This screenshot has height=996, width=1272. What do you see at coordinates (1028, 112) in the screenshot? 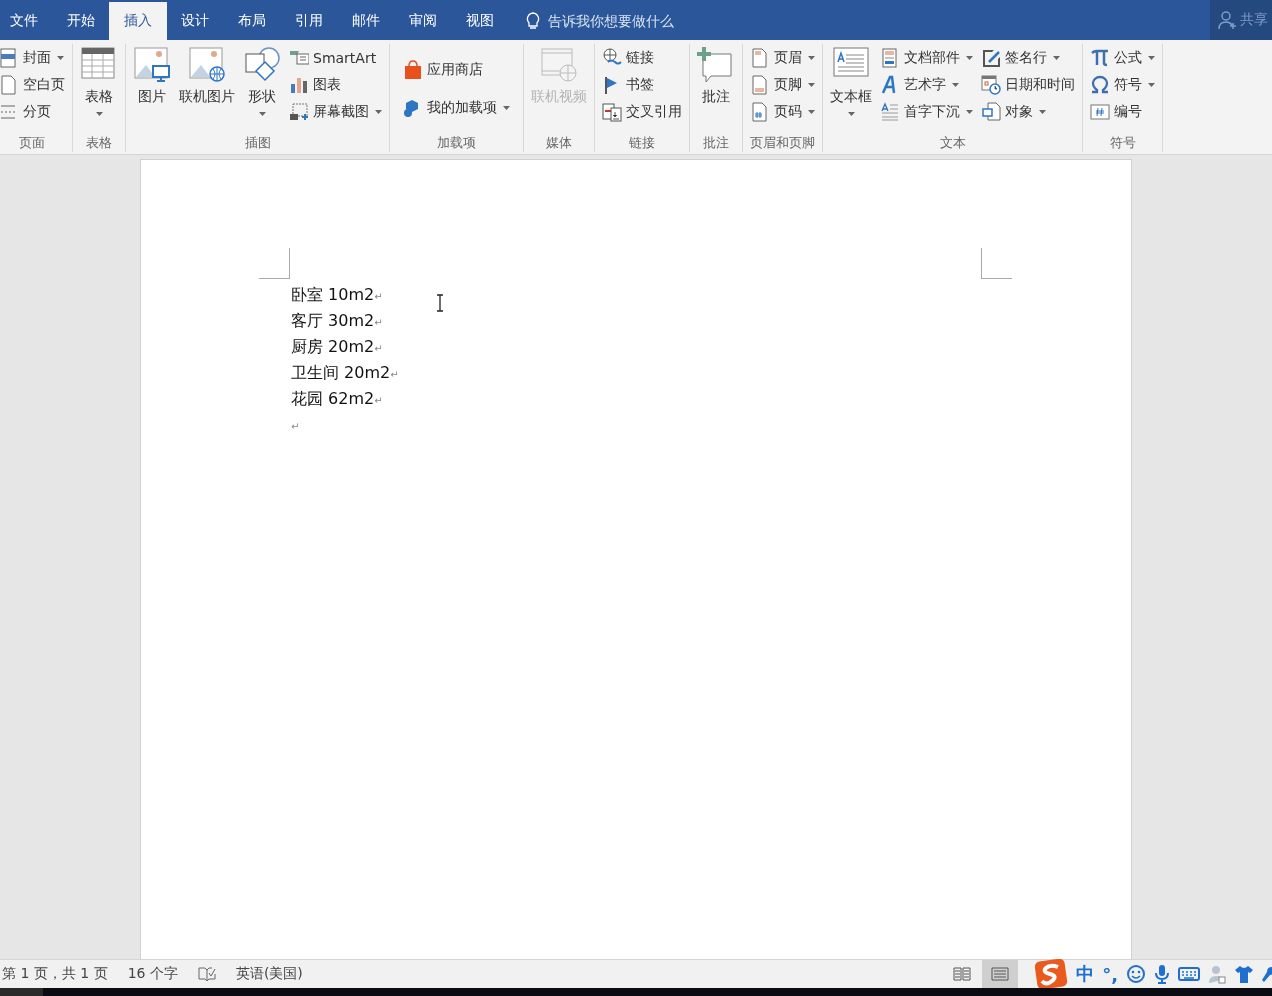
I see `ribbon-button: 对象` at bounding box center [1028, 112].